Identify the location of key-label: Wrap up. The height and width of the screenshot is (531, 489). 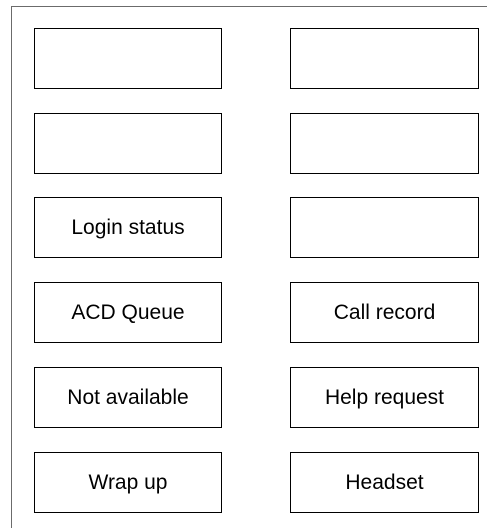
(128, 482).